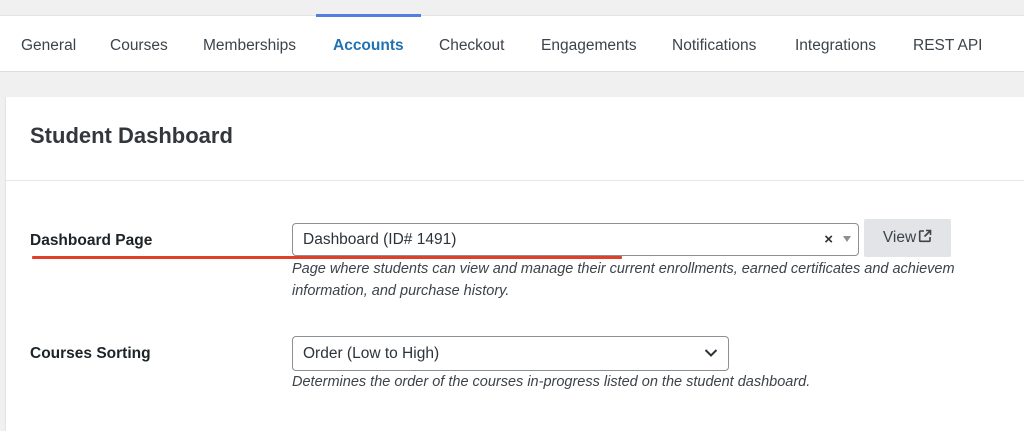 The image size is (1024, 431). What do you see at coordinates (948, 44) in the screenshot?
I see `tab-rest-api: REST API` at bounding box center [948, 44].